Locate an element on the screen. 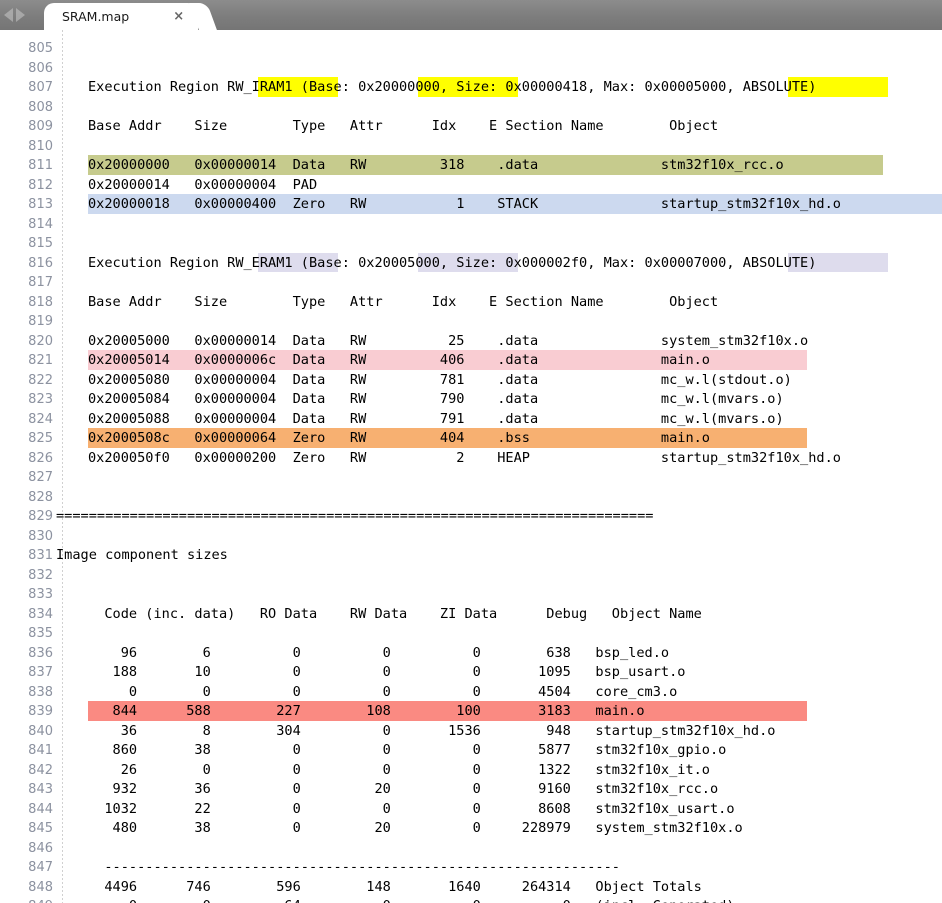 The image size is (942, 903). code-line: 1032 22 0 0 0 8608 stm32f10x_usart.o is located at coordinates (367, 810).